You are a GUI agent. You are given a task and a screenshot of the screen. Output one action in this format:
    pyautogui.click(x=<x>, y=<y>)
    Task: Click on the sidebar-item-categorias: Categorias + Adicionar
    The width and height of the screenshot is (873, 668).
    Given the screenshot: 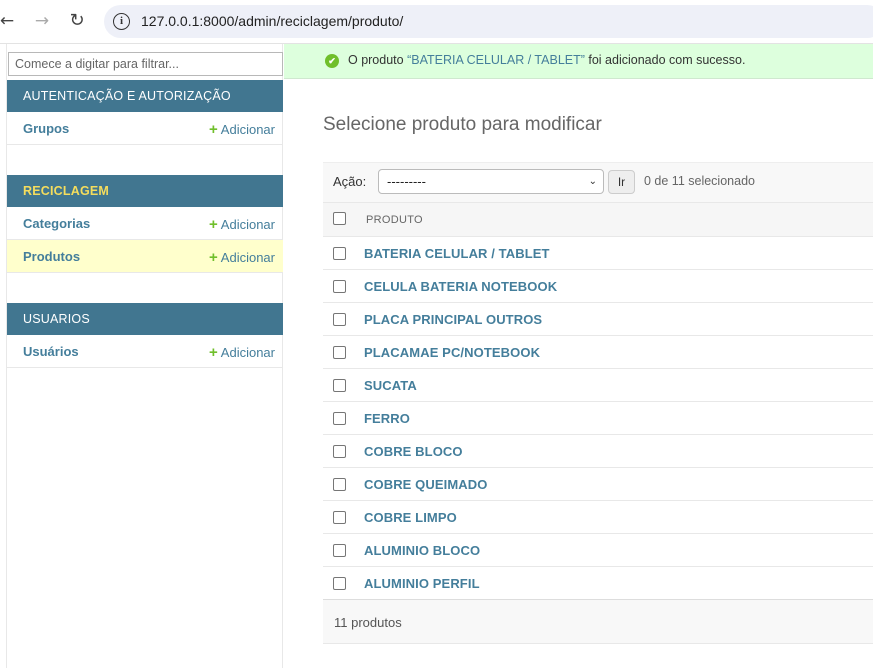 What is the action you would take?
    pyautogui.click(x=145, y=223)
    